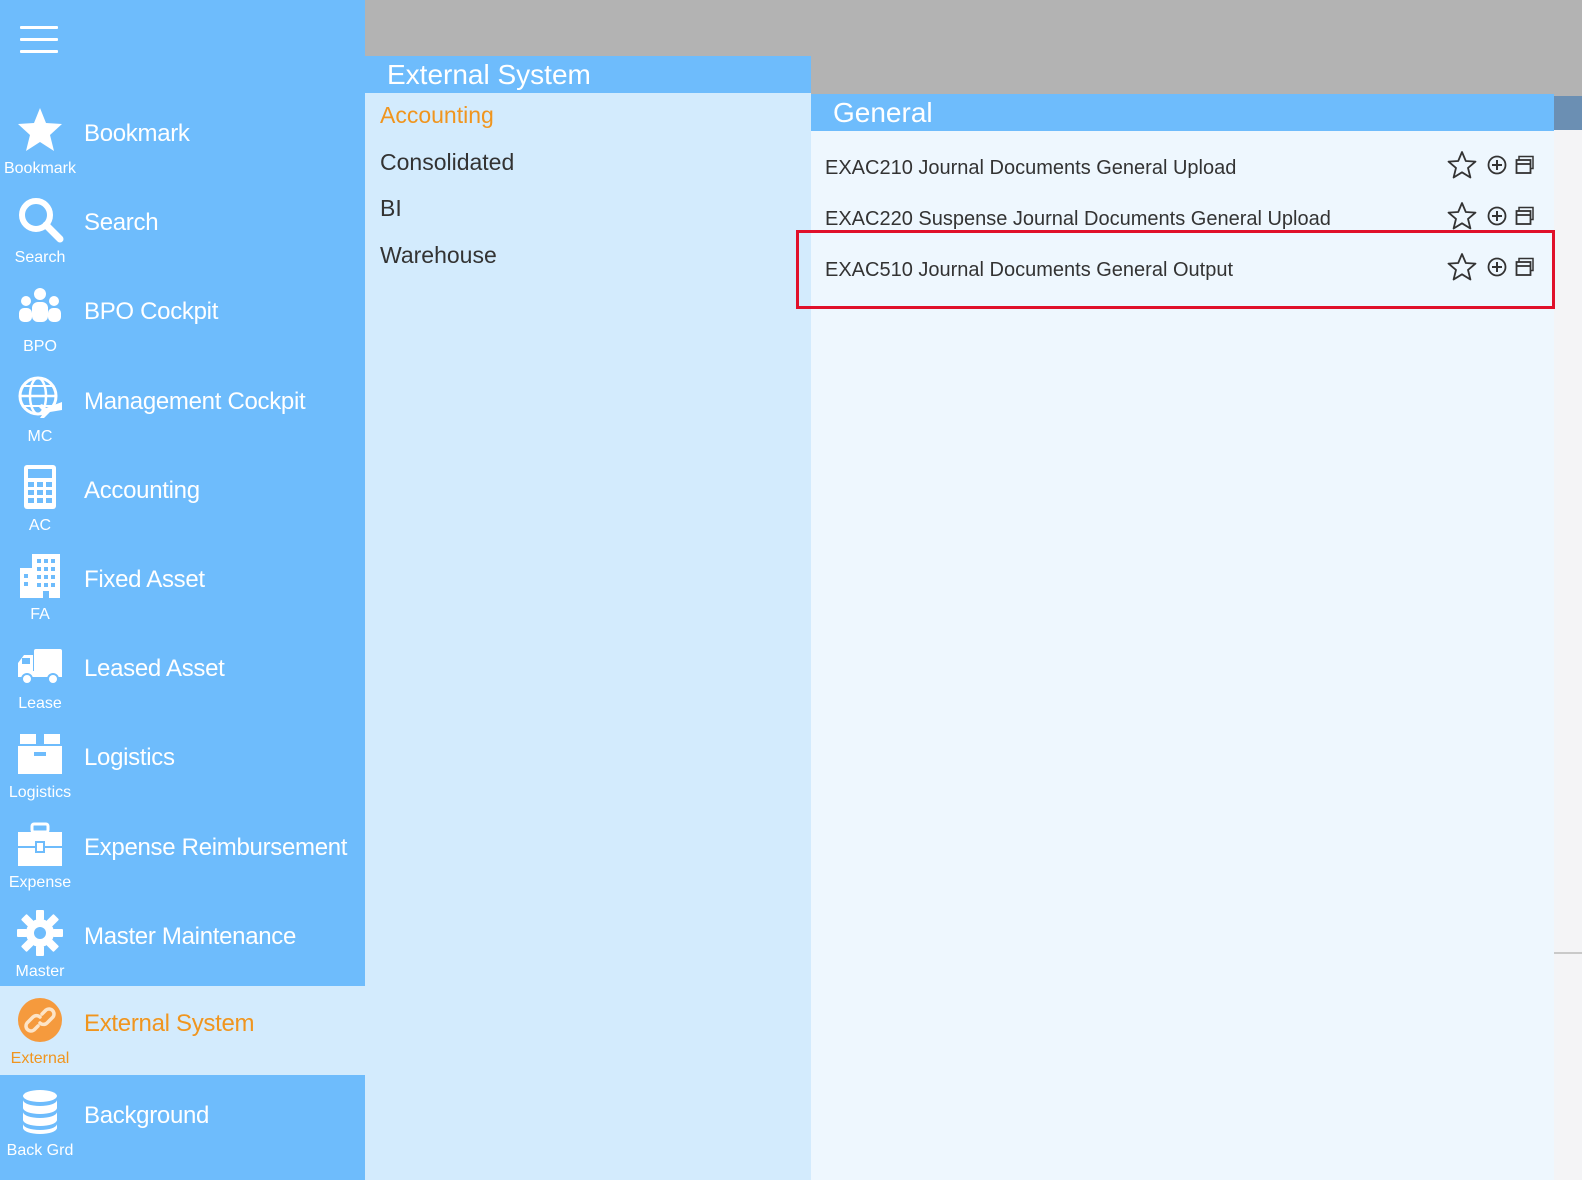  I want to click on background-page-divider, so click(1568, 953).